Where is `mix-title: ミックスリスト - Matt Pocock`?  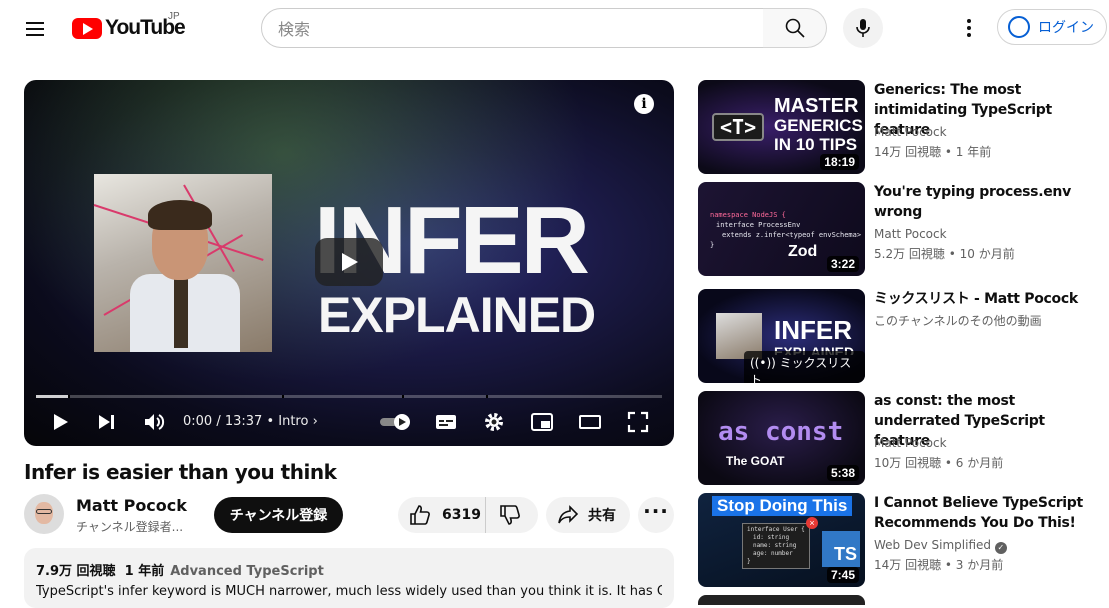
mix-title: ミックスリスト - Matt Pocock is located at coordinates (984, 299).